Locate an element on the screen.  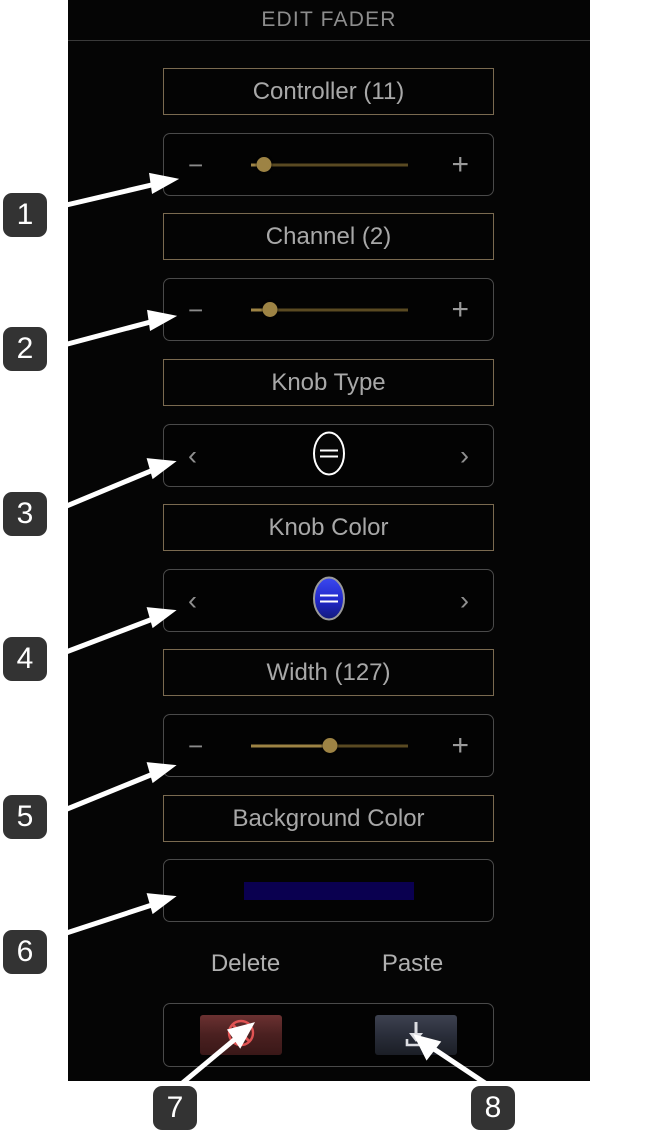
label-knob-type-text: Knob Type is located at coordinates (328, 382).